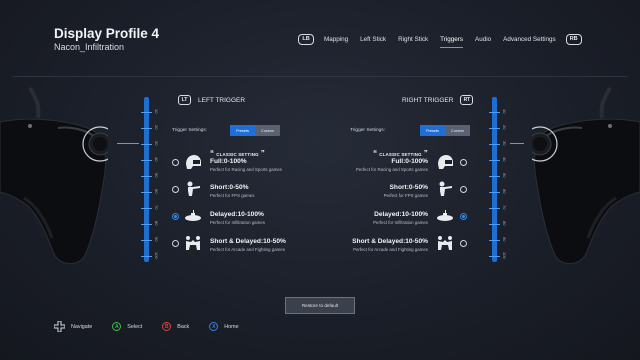 The image size is (640, 360). Describe the element at coordinates (483, 39) in the screenshot. I see `tab-audio: Audio` at that location.